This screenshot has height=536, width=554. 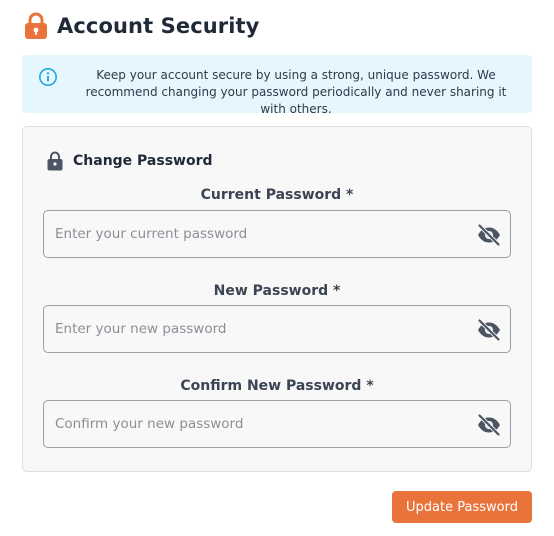 I want to click on new-password-input, so click(x=277, y=329).